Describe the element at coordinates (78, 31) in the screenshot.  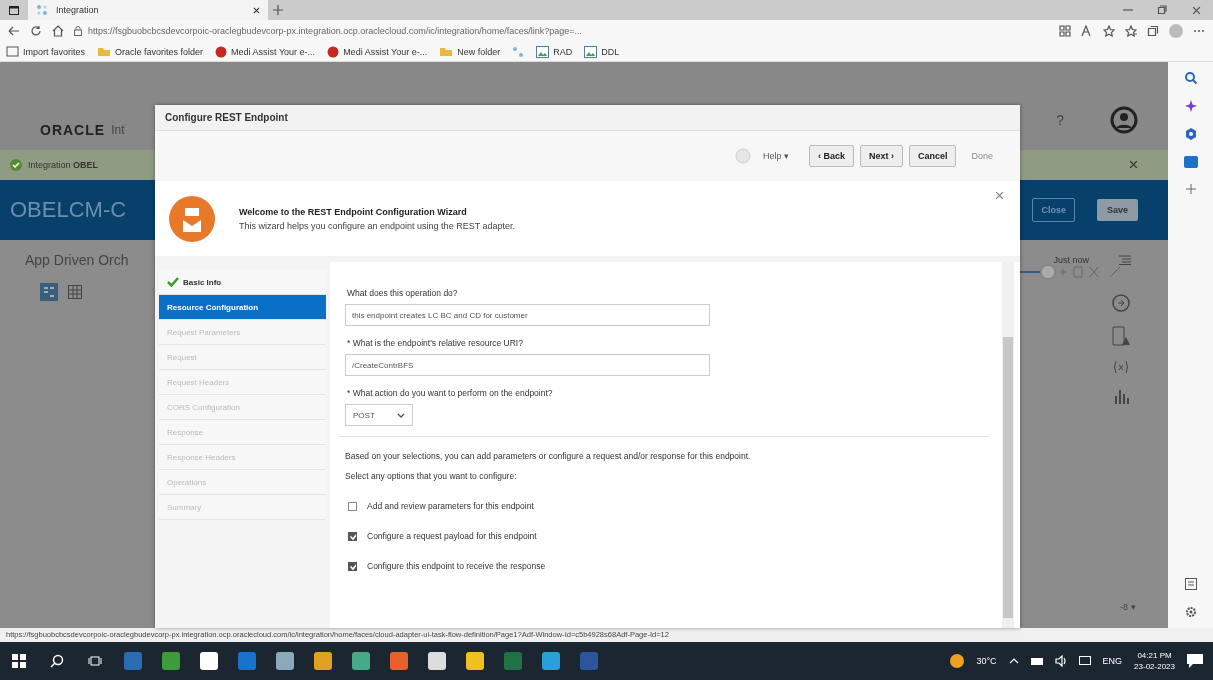
I see `lock-icon` at that location.